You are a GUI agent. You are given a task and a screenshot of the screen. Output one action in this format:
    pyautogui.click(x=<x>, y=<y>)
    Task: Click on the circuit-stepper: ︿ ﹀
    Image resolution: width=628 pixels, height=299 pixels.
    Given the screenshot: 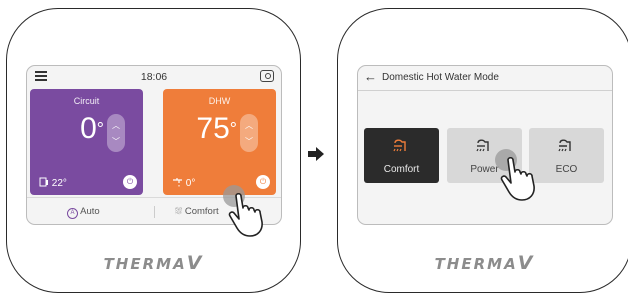 What is the action you would take?
    pyautogui.click(x=116, y=133)
    